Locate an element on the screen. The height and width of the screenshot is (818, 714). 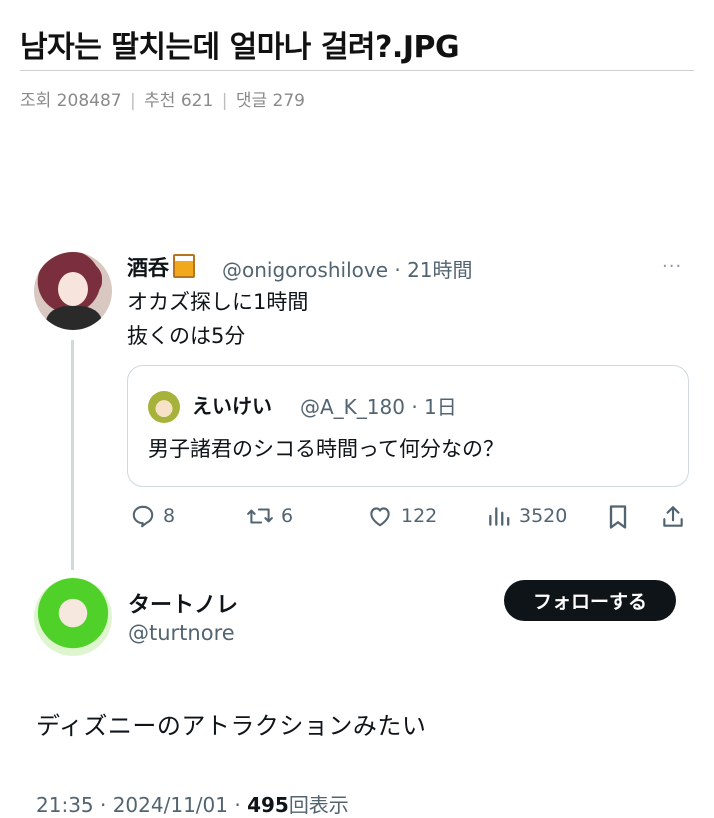
tweet-author-handle: @onigoroshilove · 21時間 is located at coordinates (347, 268).